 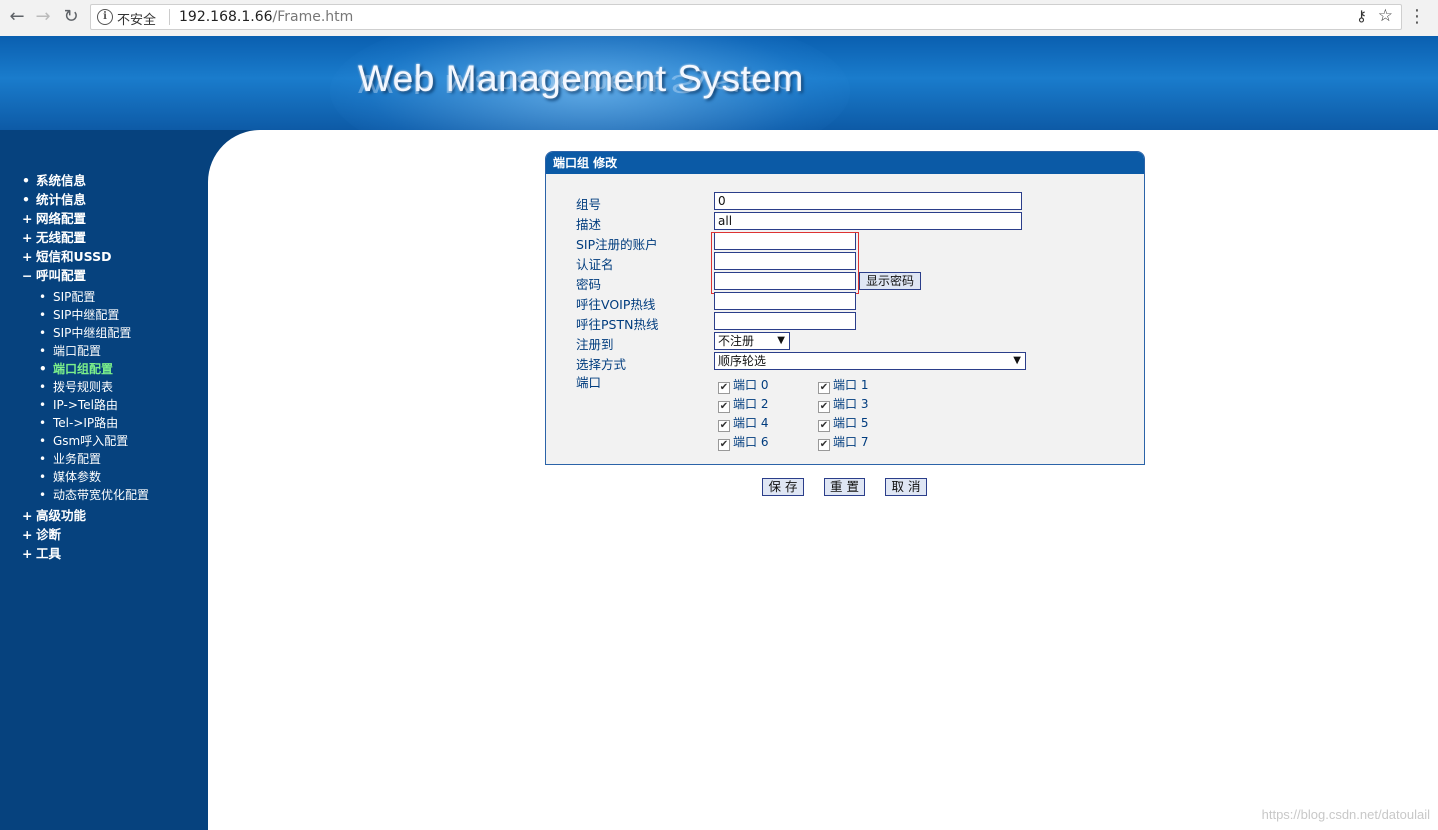 I want to click on url-host: 192.168.1.66, so click(x=226, y=17).